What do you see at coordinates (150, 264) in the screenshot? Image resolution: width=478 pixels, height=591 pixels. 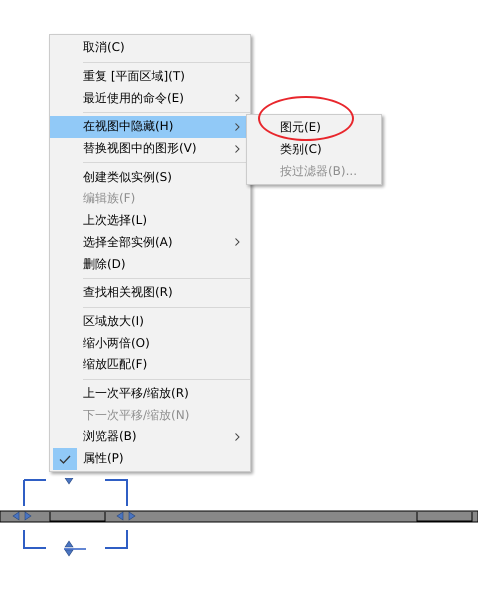 I see `menu-item: 删除(D)` at bounding box center [150, 264].